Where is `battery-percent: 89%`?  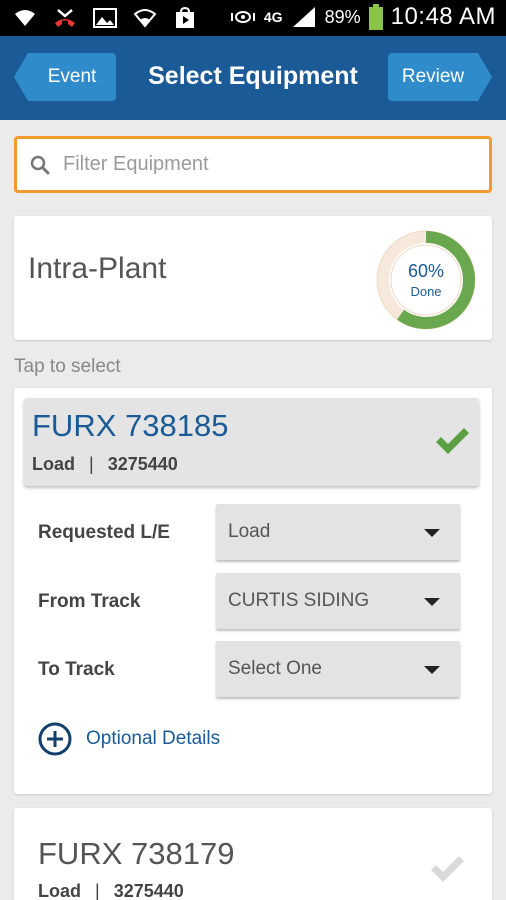
battery-percent: 89% is located at coordinates (342, 16).